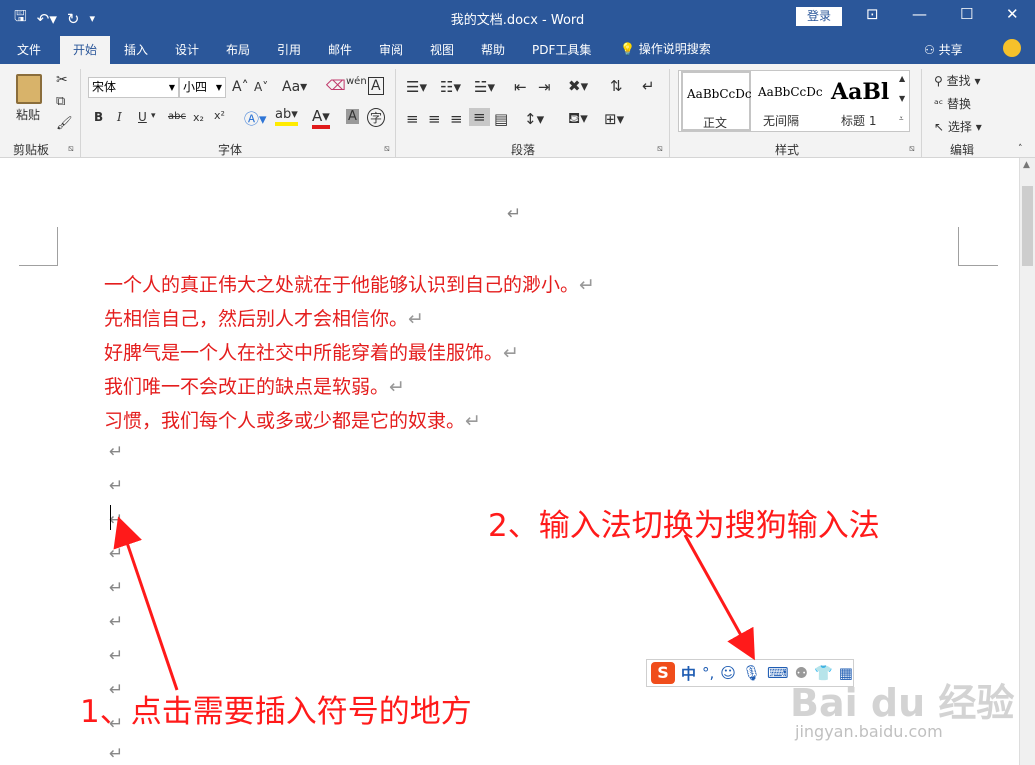 This screenshot has width=1035, height=765. I want to click on collapse-ribbon-icon: ˄, so click(1020, 149).